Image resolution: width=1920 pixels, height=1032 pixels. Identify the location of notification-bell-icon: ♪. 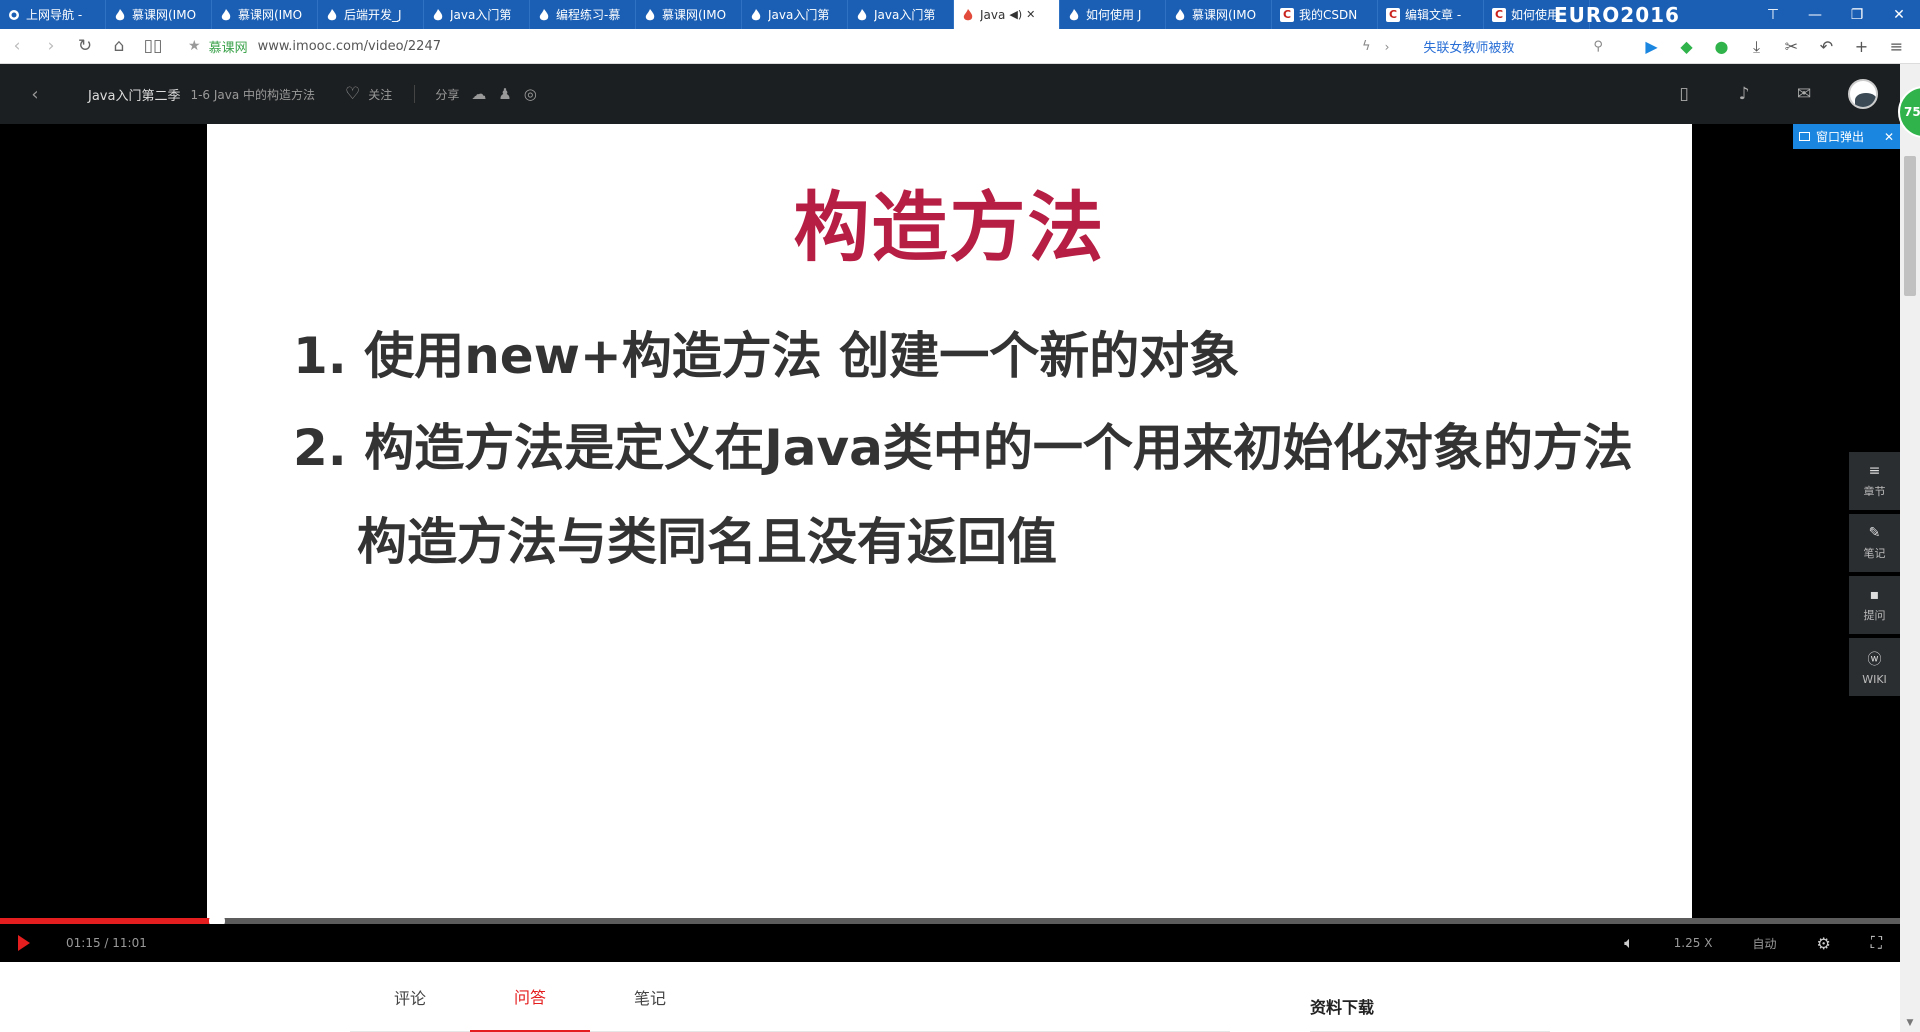
(1744, 94).